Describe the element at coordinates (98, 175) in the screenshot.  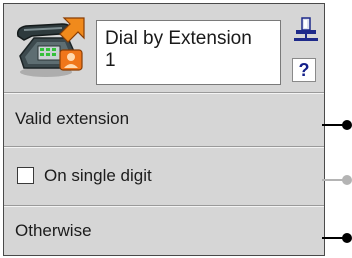
I see `branch-label: On single digit` at that location.